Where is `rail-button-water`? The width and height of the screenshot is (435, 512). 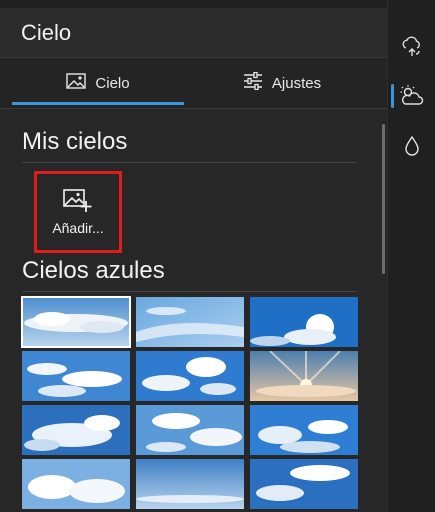 rail-button-water is located at coordinates (411, 146).